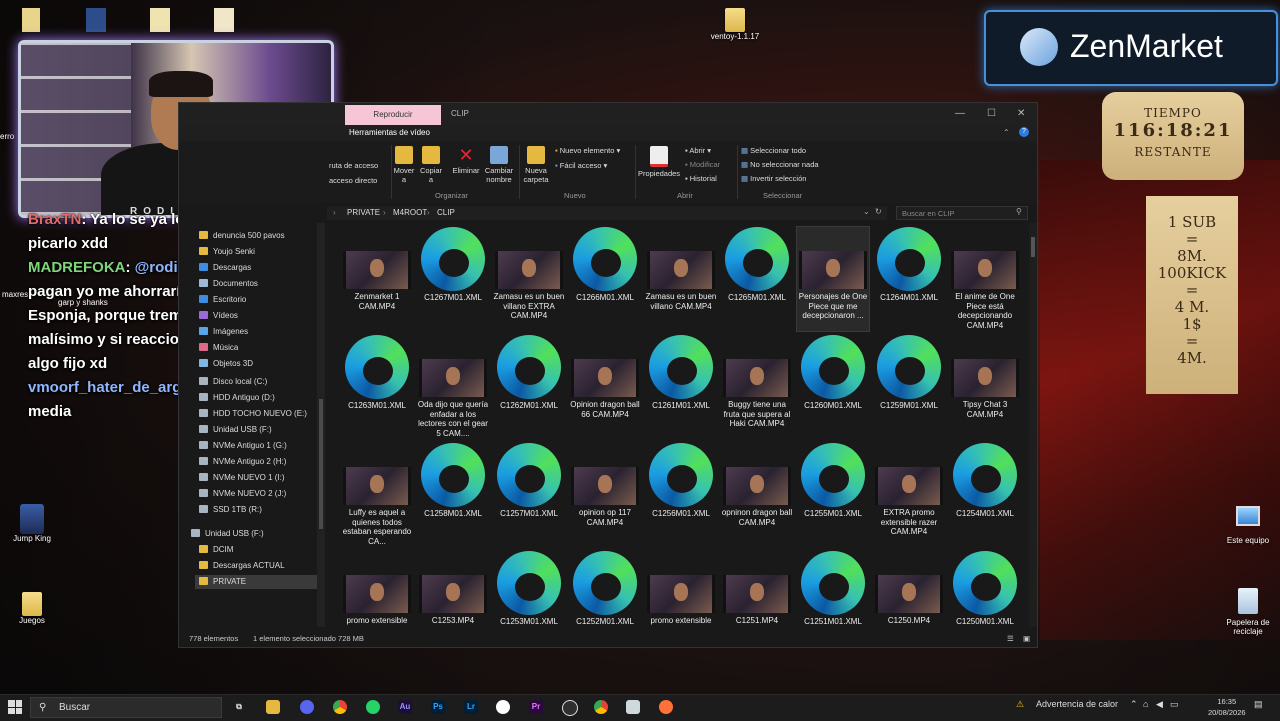 The width and height of the screenshot is (1280, 721). Describe the element at coordinates (587, 150) in the screenshot. I see `new-item-button: ▪ Nuevo elemento ▾` at that location.